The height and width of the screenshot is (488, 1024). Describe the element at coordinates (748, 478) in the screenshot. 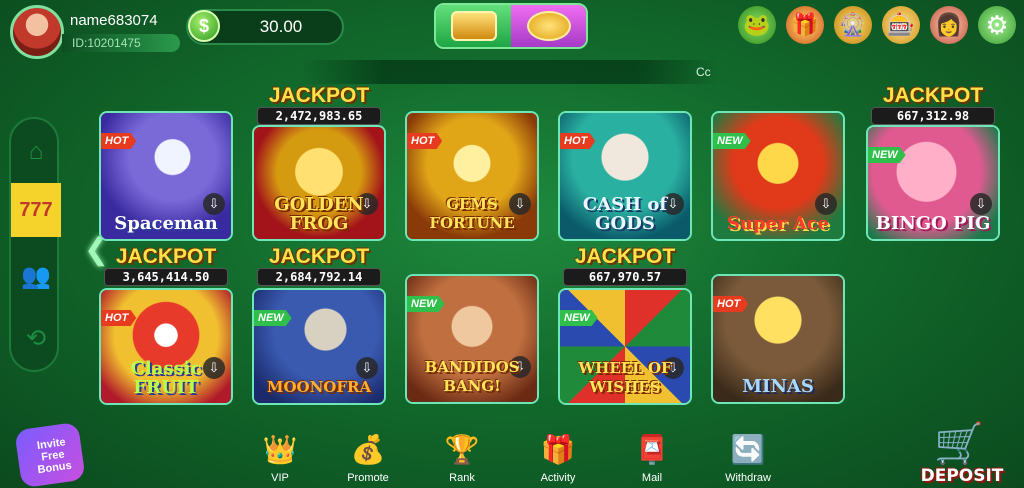

I see `nav-label: Withdraw` at that location.